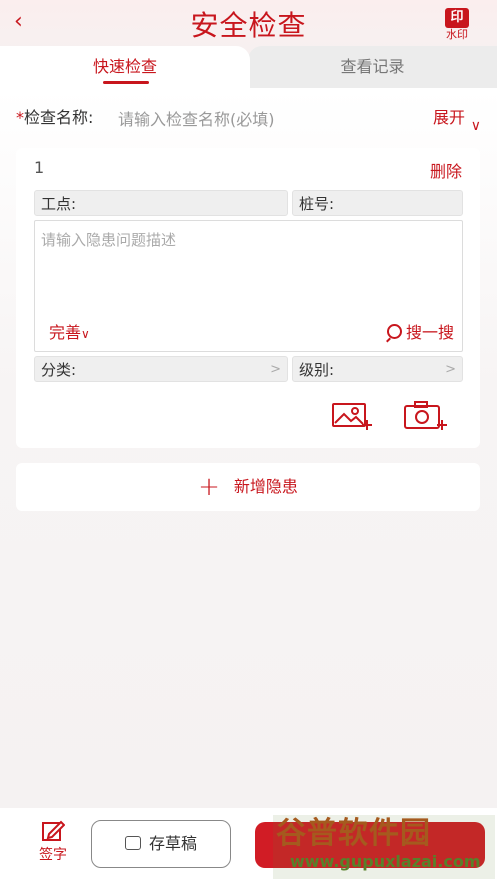  Describe the element at coordinates (53, 842) in the screenshot. I see `sign-button: 签字` at that location.